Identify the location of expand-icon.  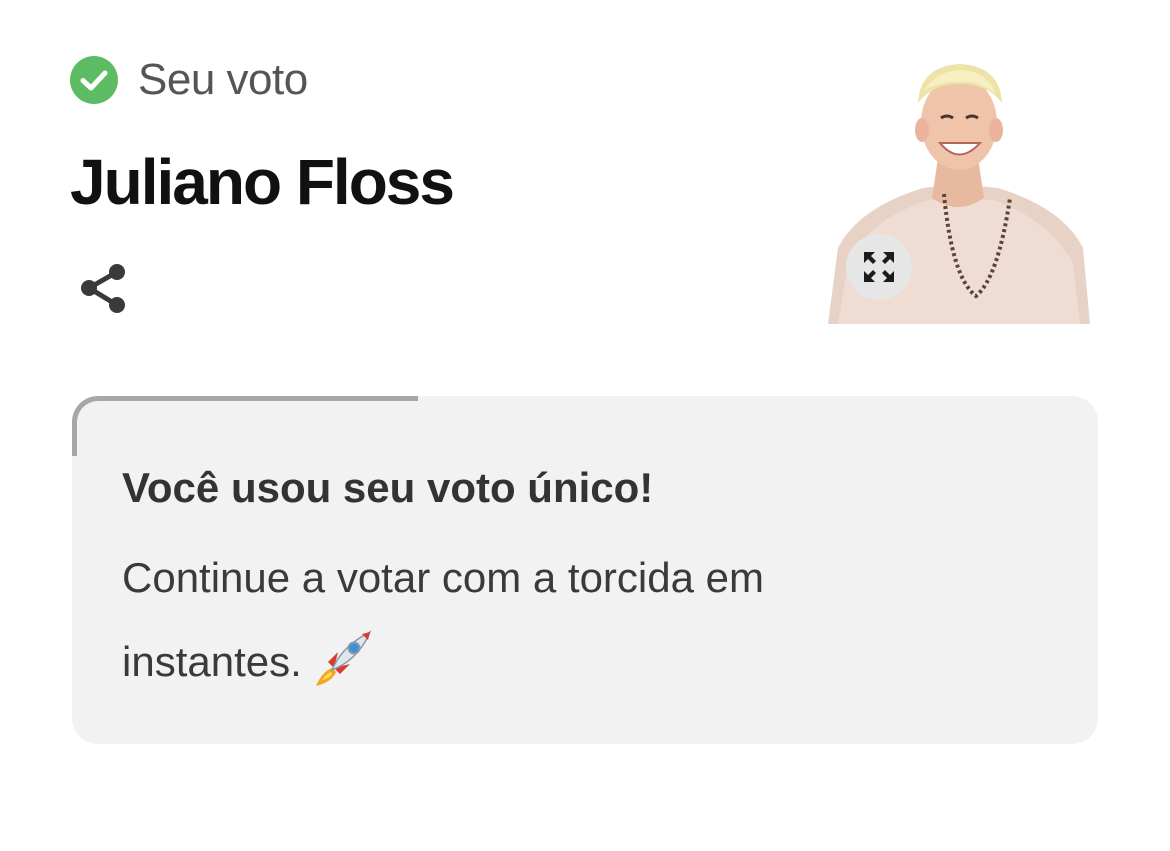
(879, 267).